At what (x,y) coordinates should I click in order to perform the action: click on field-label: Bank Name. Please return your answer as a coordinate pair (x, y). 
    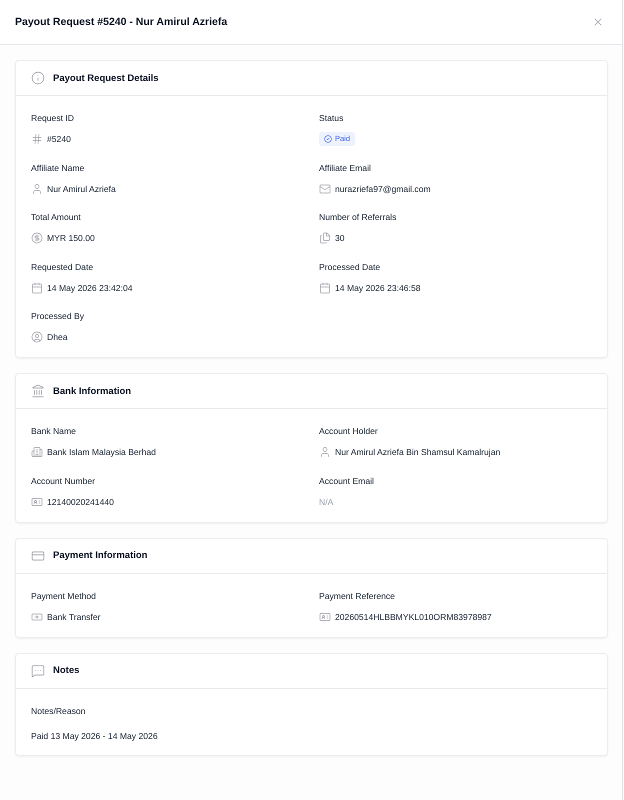
    Looking at the image, I should click on (53, 431).